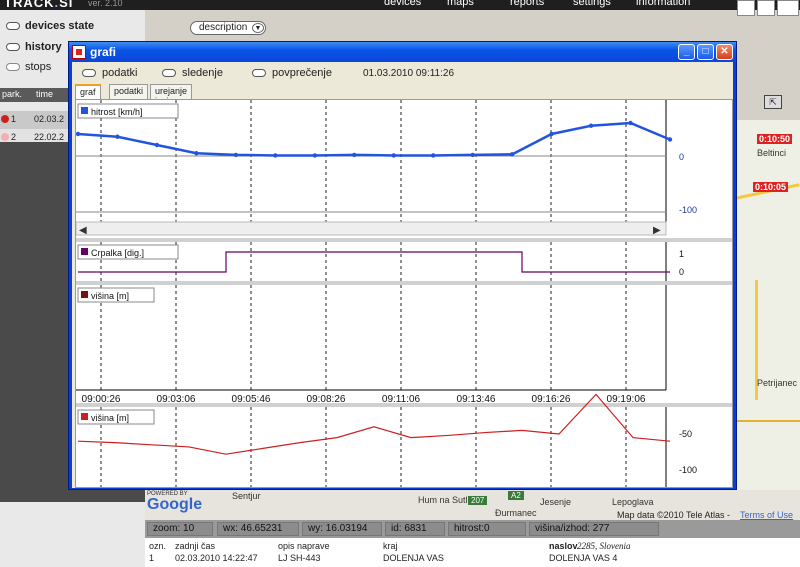 The height and width of the screenshot is (567, 800). What do you see at coordinates (688, 210) in the screenshot?
I see `y-tick-label: -100` at bounding box center [688, 210].